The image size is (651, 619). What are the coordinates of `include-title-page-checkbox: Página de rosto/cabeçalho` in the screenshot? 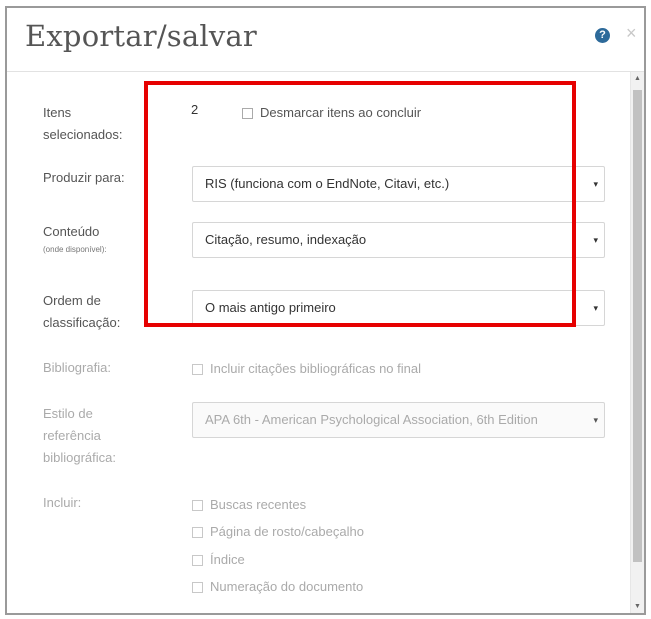 It's located at (278, 532).